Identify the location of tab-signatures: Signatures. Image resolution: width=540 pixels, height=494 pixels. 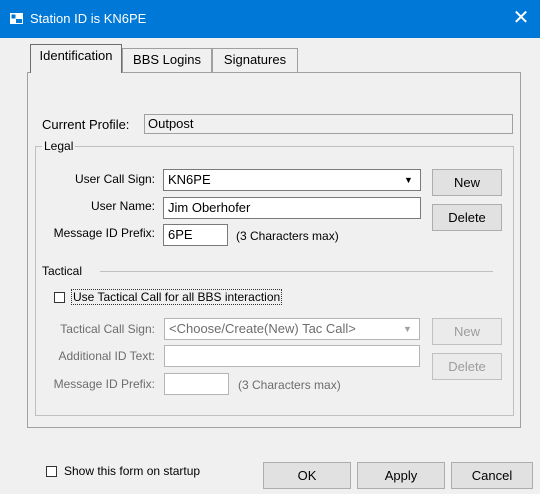
(255, 60).